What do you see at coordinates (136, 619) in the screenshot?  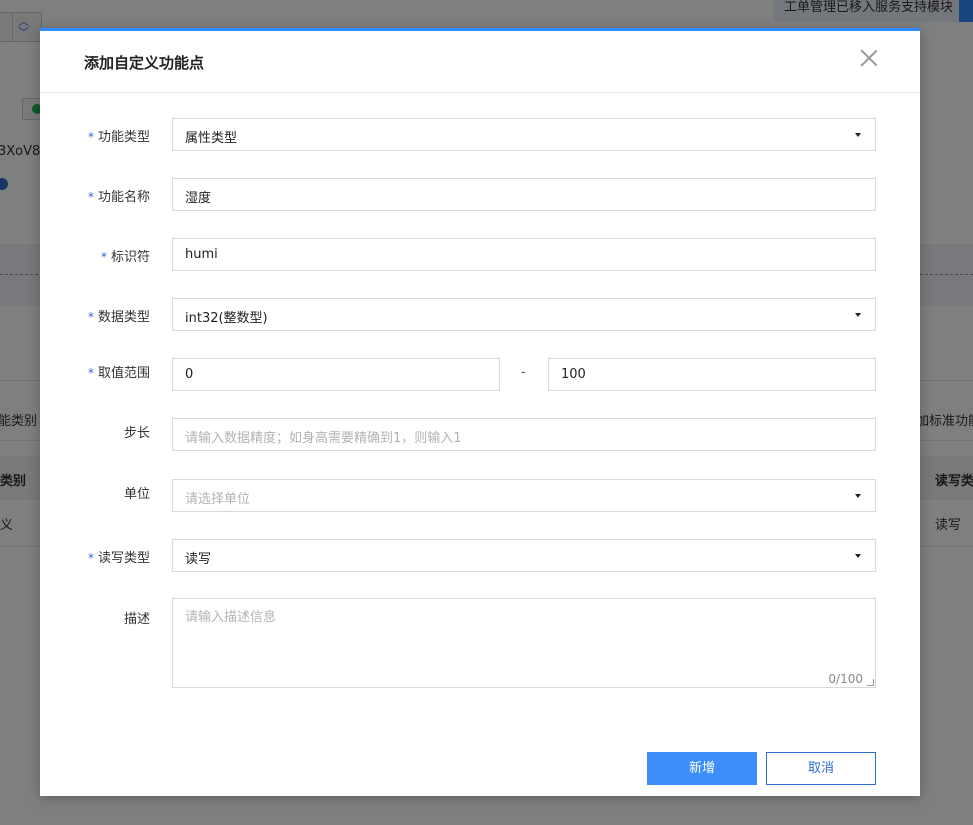 I see `field-label: 描述` at bounding box center [136, 619].